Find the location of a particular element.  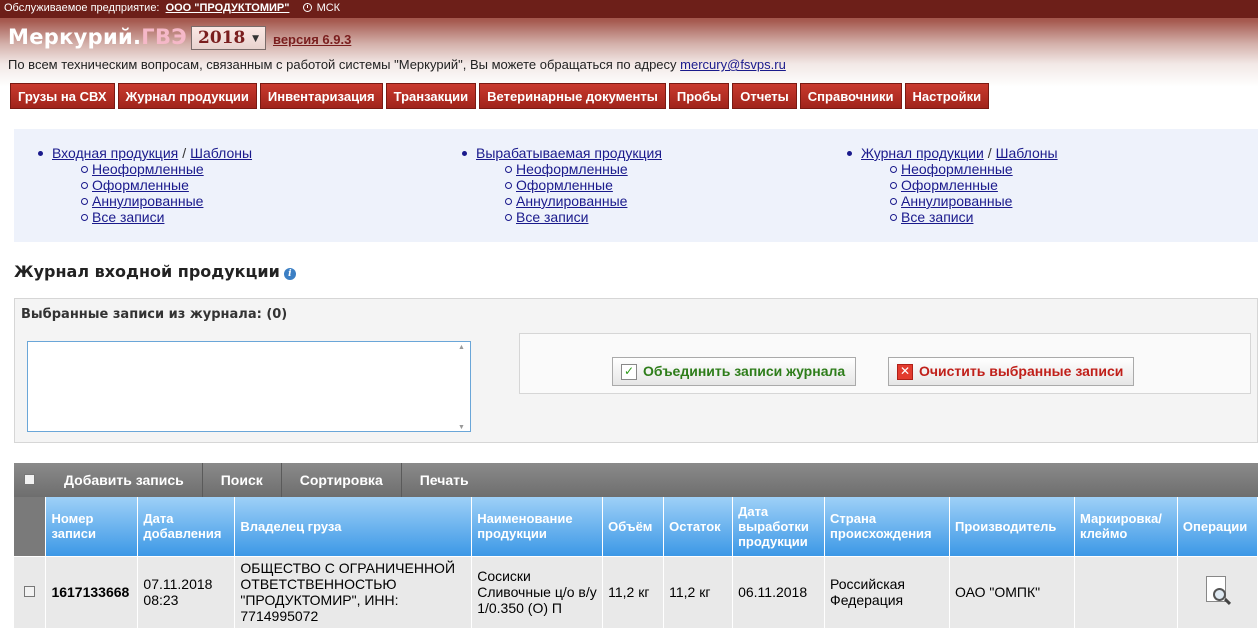

incoming-products-link: Входная продукция is located at coordinates (115, 153).